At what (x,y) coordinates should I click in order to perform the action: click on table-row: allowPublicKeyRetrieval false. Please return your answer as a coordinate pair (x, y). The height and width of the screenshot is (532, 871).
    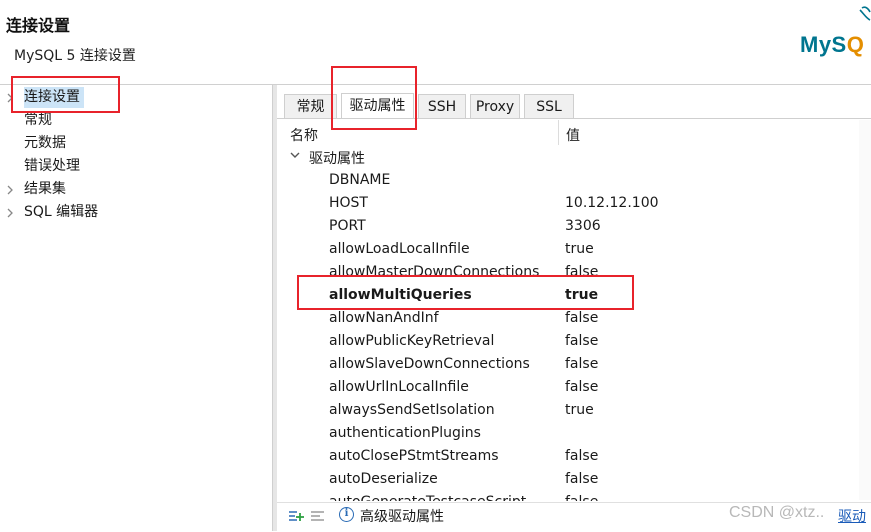
    Looking at the image, I should click on (567, 341).